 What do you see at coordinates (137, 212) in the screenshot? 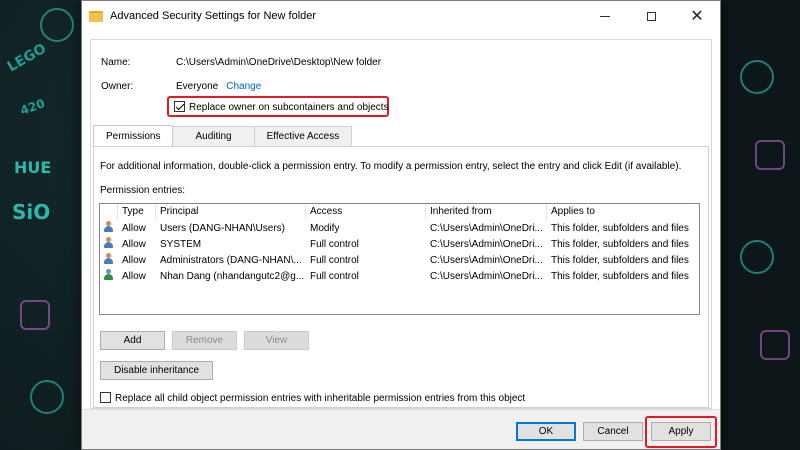
I see `column-header-type: Type` at bounding box center [137, 212].